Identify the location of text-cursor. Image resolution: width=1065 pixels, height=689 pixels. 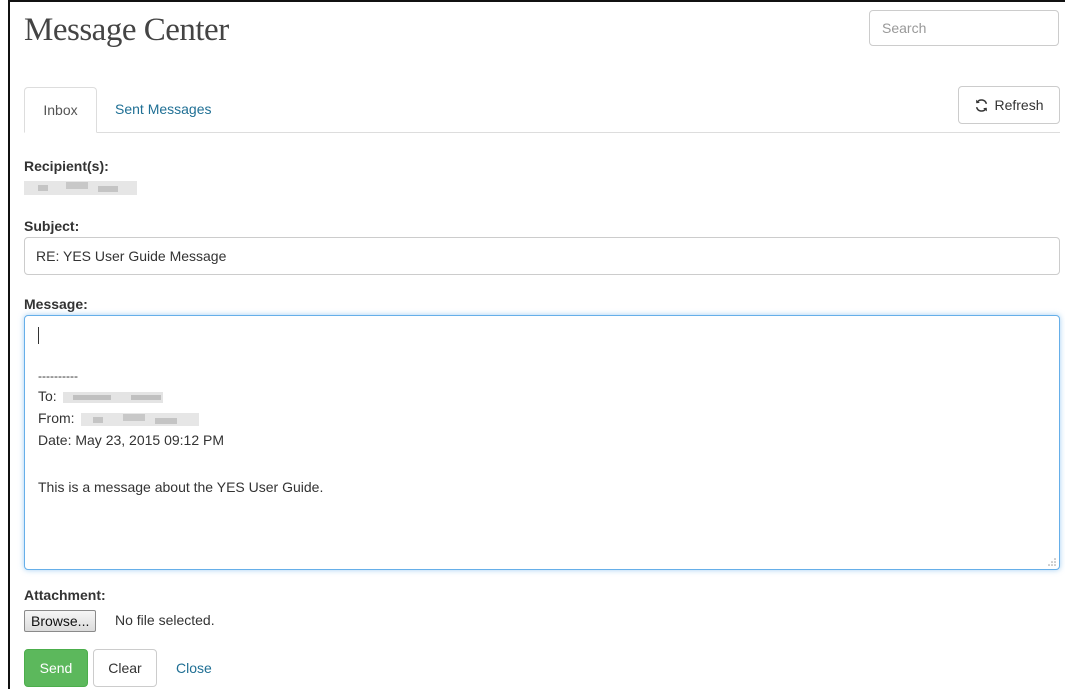
(38, 335).